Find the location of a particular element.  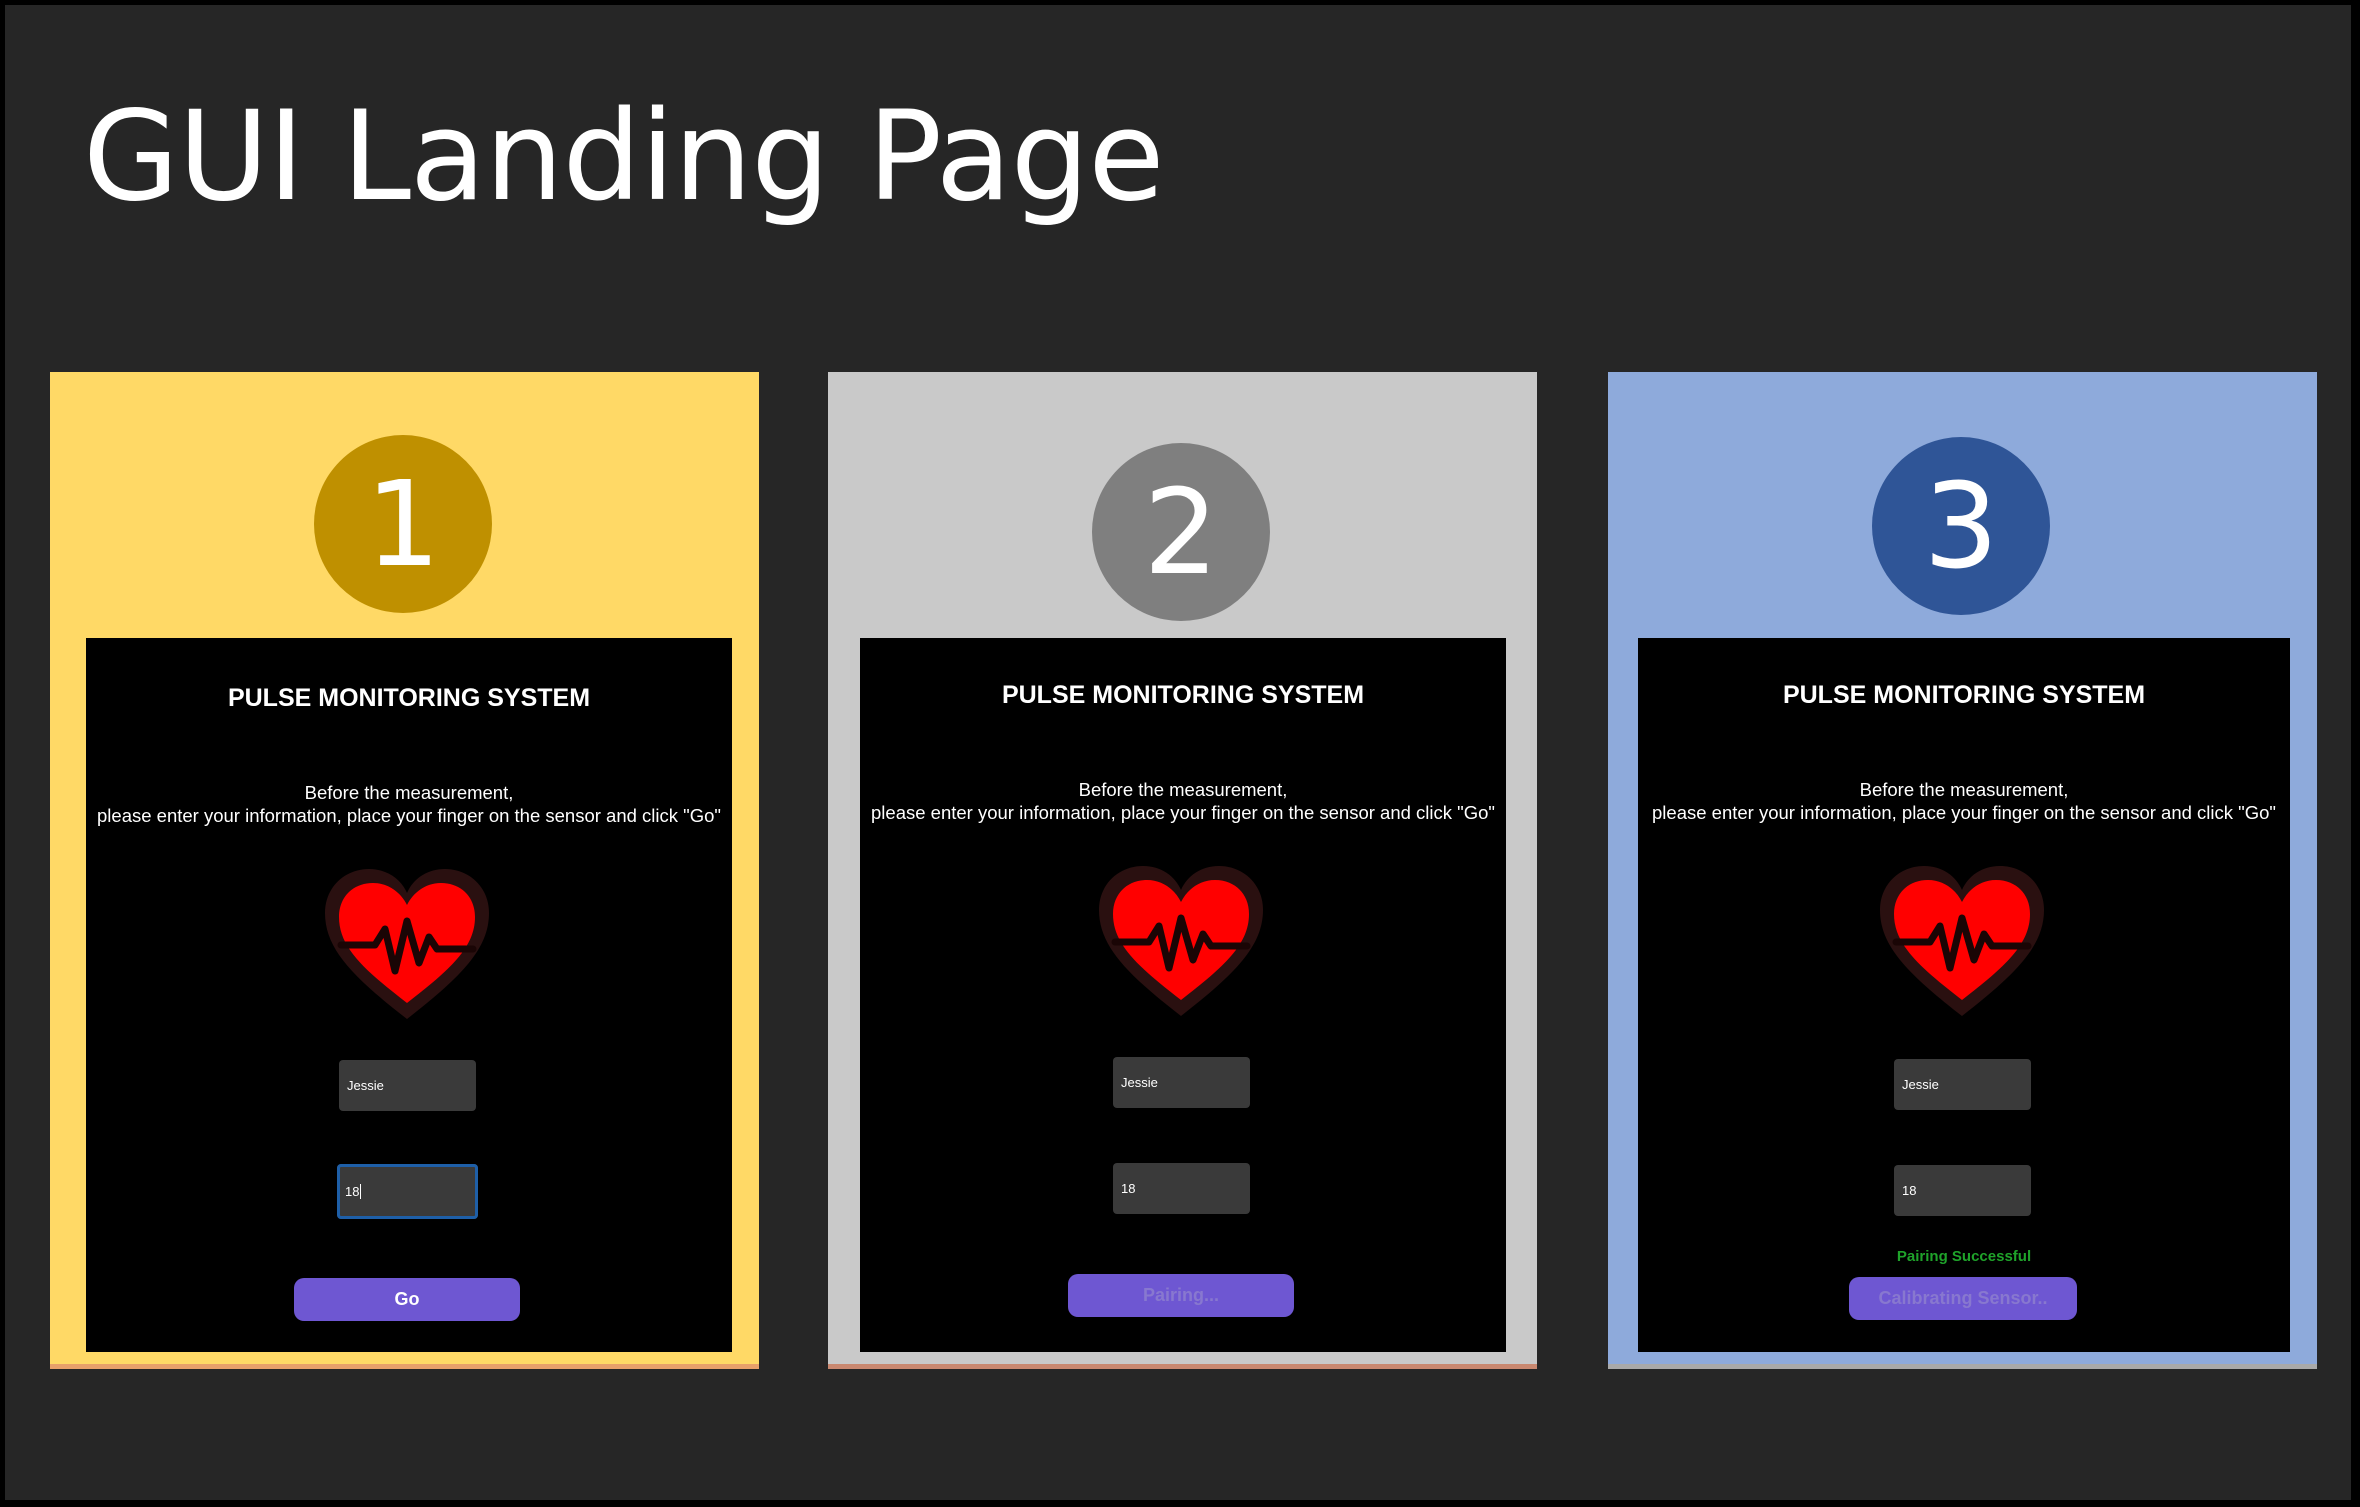

text-caret is located at coordinates (361, 1191).